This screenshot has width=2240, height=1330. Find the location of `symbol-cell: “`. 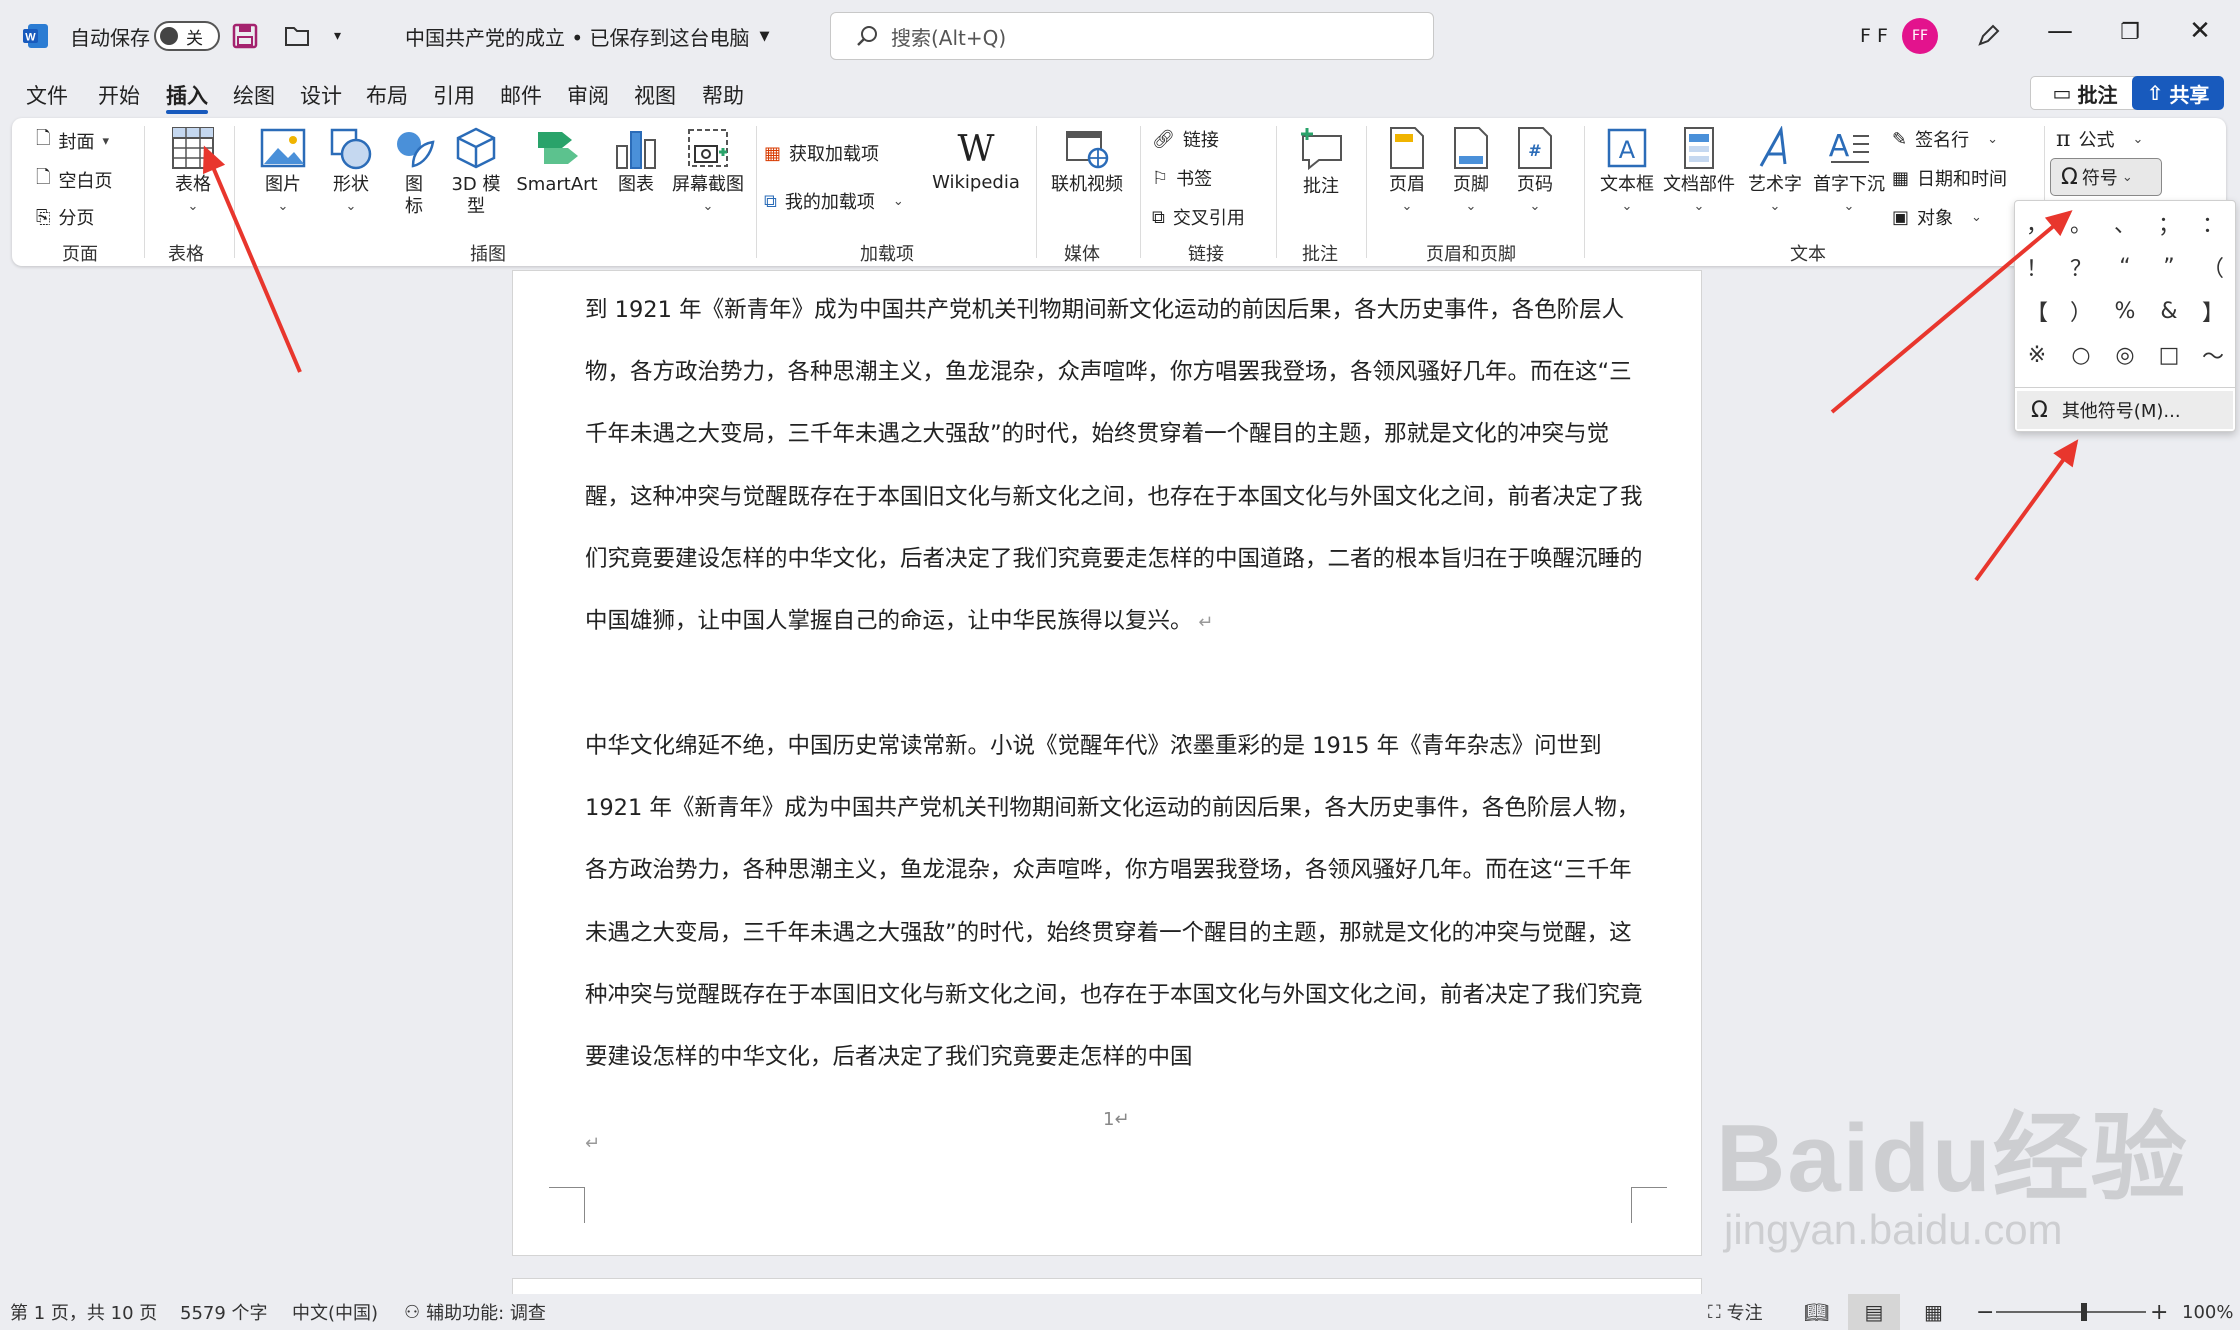

symbol-cell: “ is located at coordinates (2125, 267).